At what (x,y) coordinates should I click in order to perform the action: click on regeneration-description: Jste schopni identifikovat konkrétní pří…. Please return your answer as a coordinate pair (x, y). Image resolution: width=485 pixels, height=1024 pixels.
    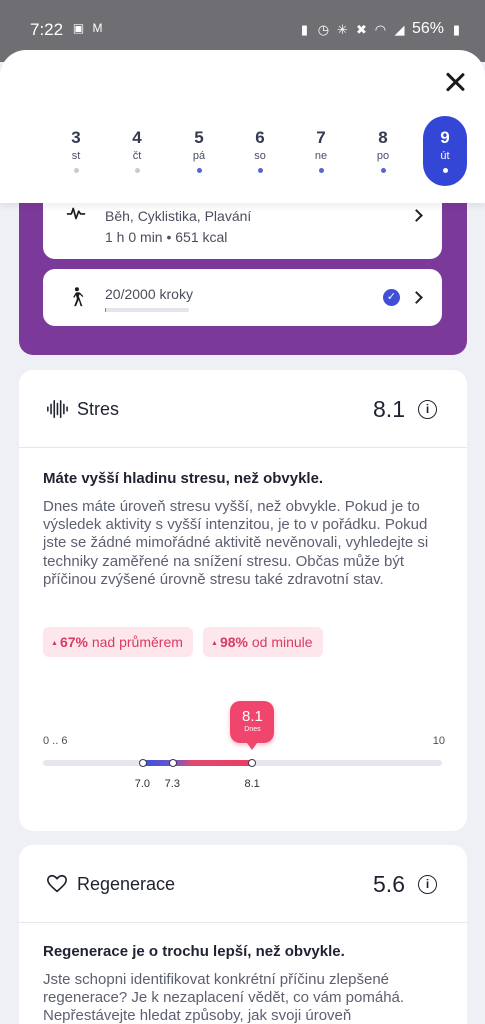
    Looking at the image, I should click on (224, 997).